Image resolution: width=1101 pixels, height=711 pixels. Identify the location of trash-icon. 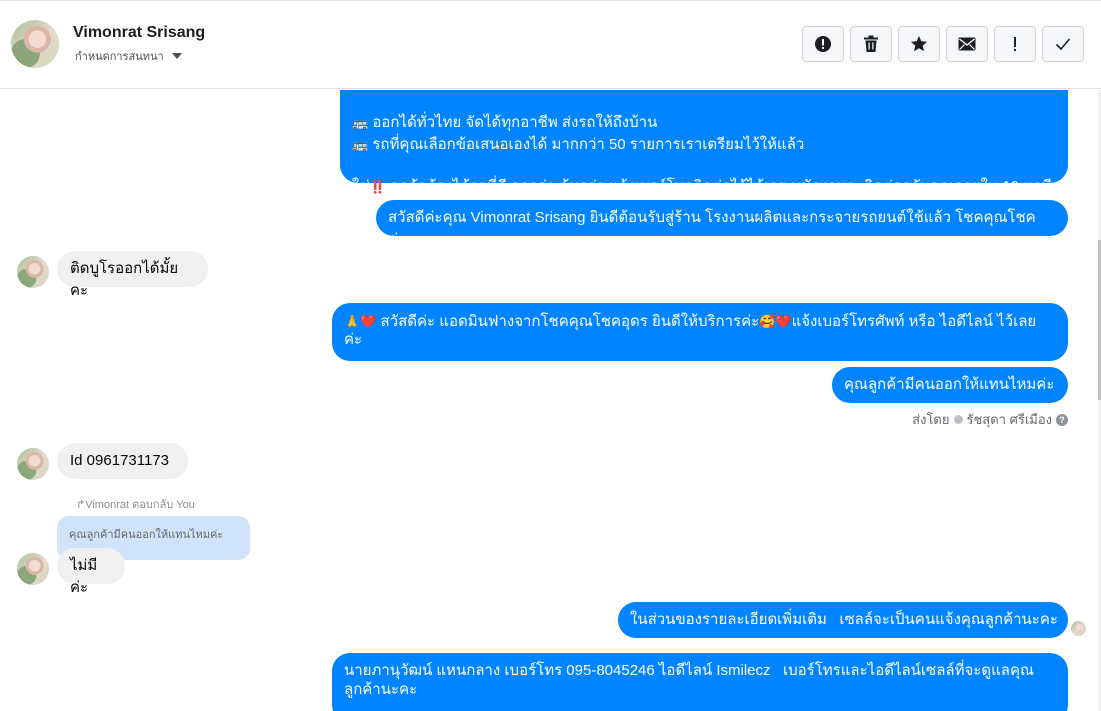
(871, 43).